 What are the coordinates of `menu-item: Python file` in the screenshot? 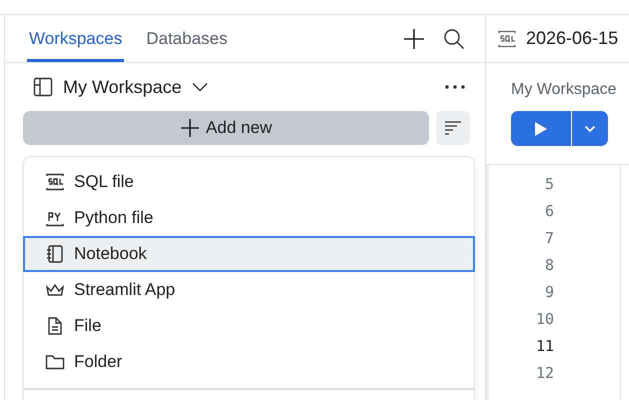 It's located at (249, 218).